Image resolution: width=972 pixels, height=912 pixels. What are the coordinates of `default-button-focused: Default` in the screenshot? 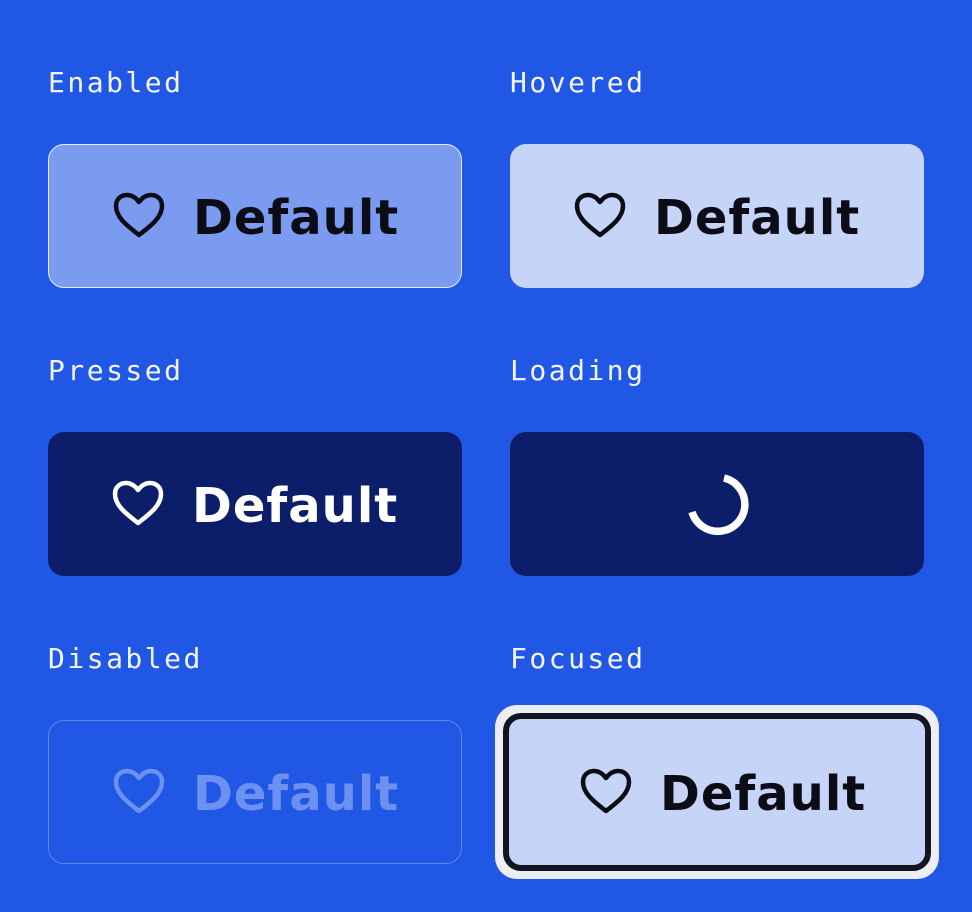 It's located at (717, 792).